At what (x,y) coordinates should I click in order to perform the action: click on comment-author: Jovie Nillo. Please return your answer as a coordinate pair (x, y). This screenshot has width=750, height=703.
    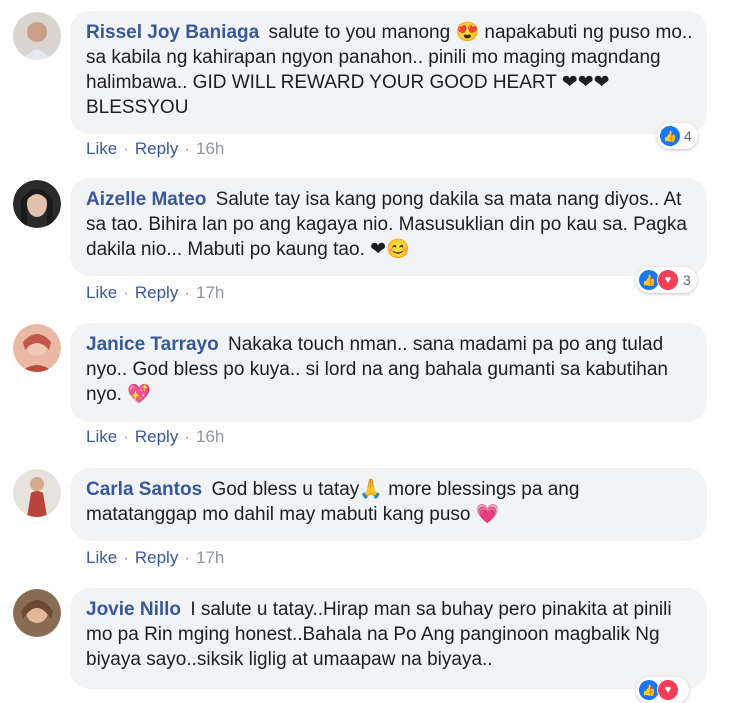
    Looking at the image, I should click on (133, 609).